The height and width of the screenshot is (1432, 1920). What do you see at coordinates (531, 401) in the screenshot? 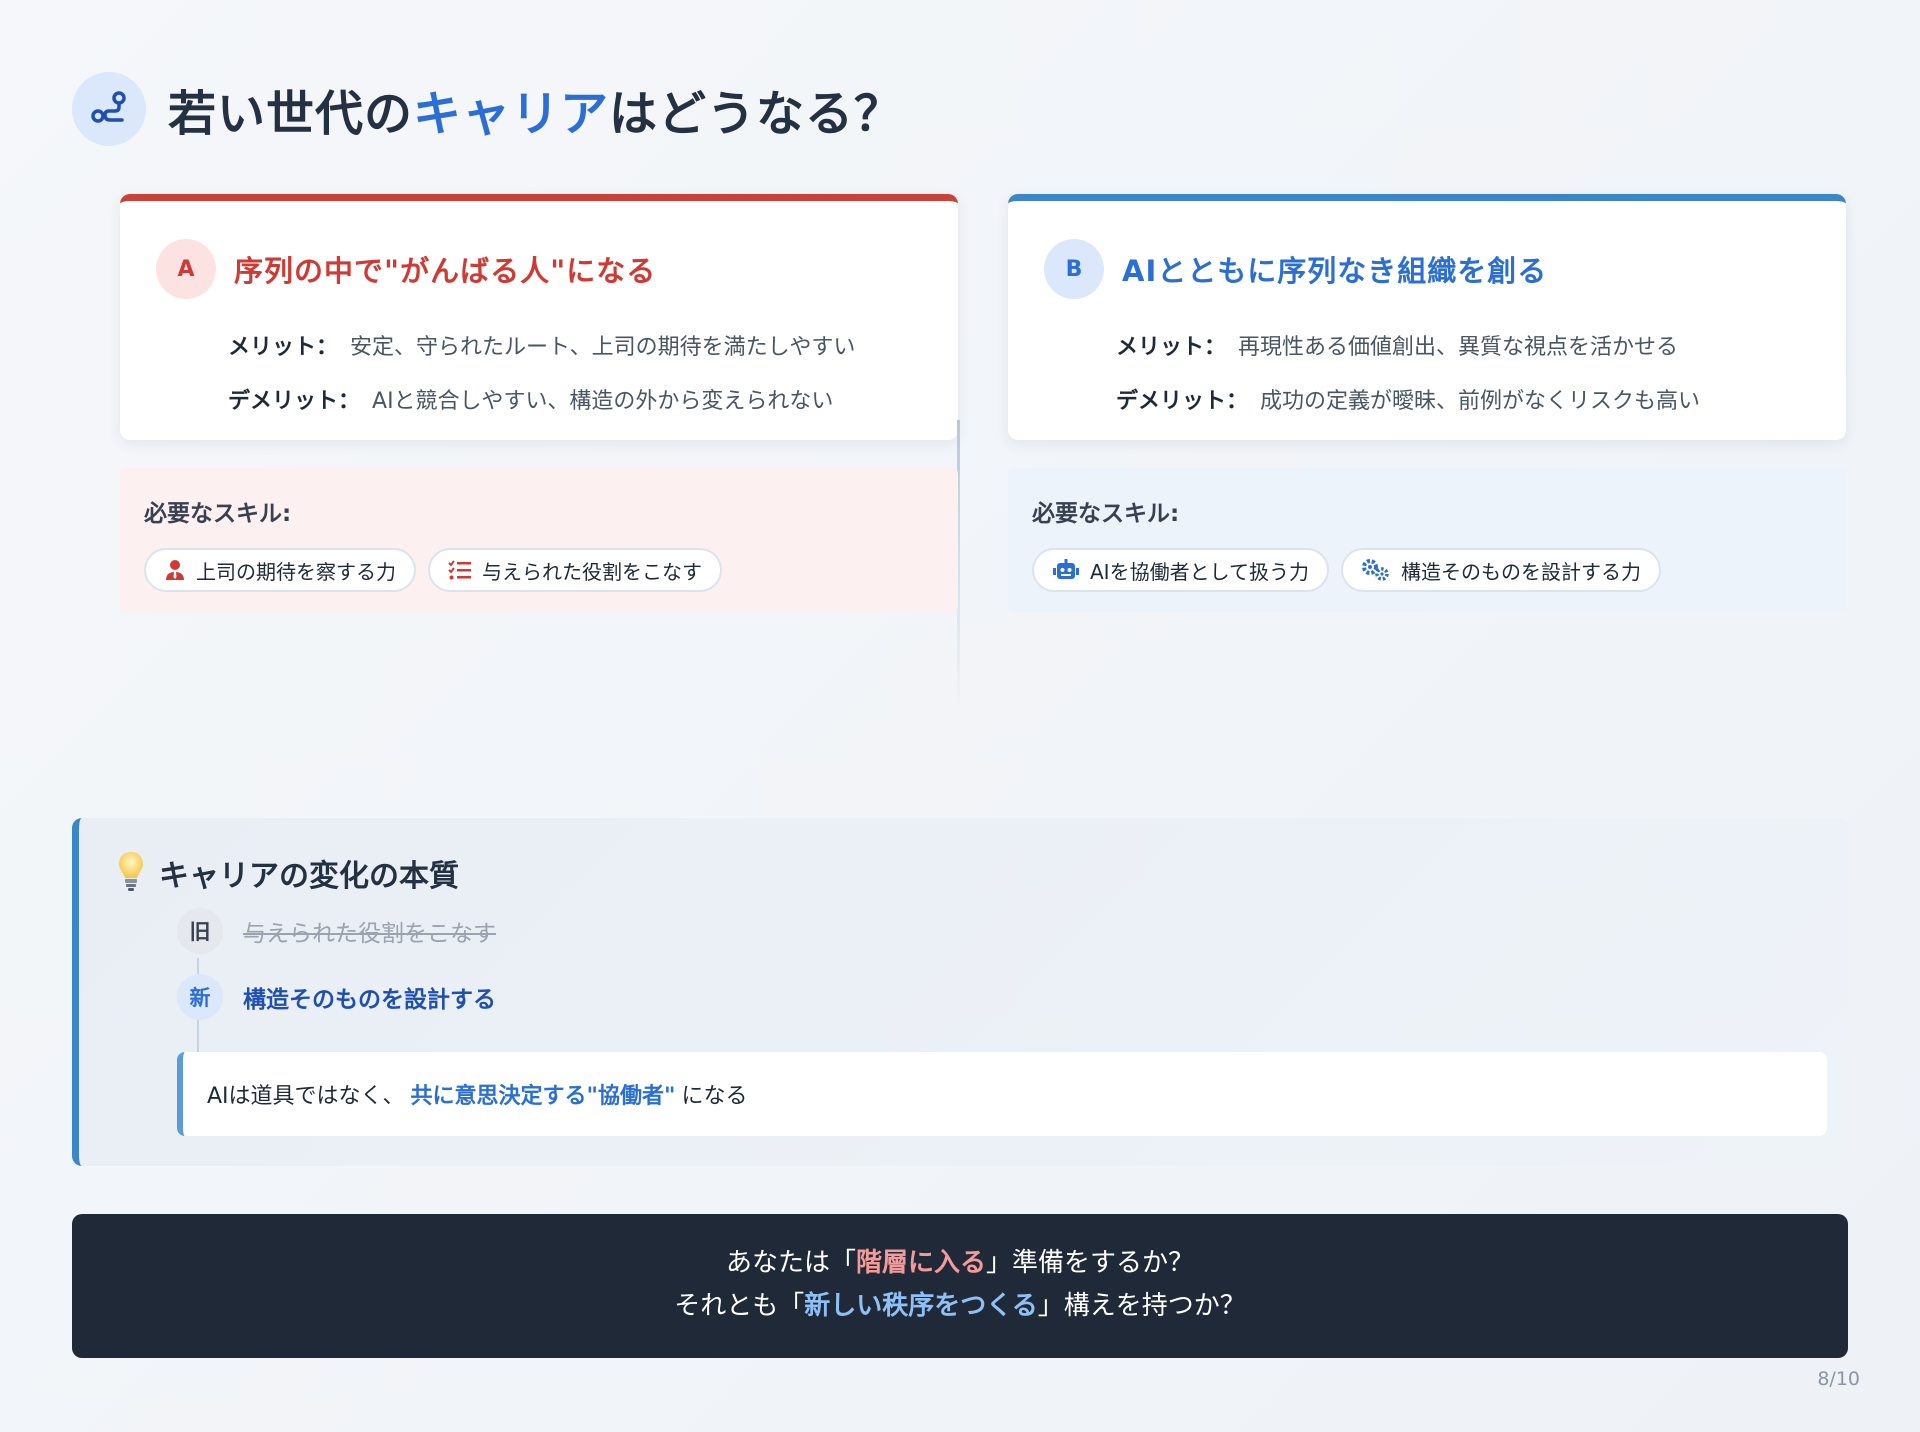
I see `option-a-demerit: デメリット： AIと競合しやすい、構造の外から変えられない` at bounding box center [531, 401].